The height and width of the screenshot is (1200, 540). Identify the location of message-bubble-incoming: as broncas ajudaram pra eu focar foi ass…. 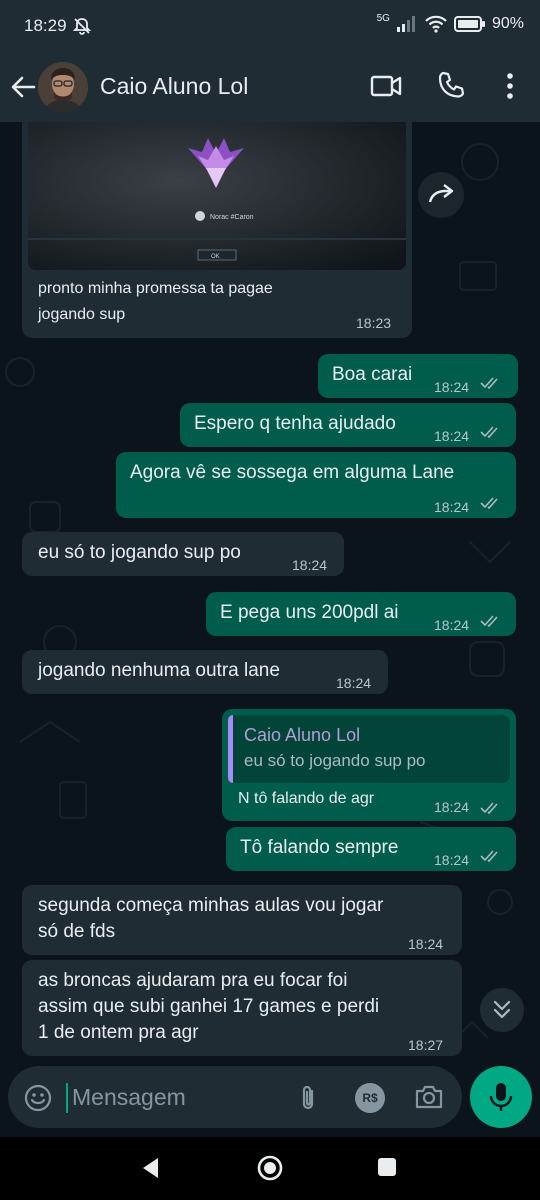
(242, 1008).